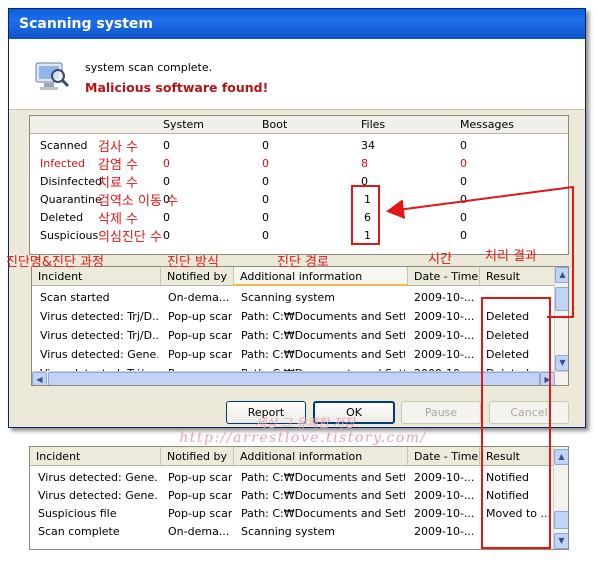 This screenshot has height=570, width=597. What do you see at coordinates (480, 251) in the screenshot?
I see `annotation-arrow` at bounding box center [480, 251].